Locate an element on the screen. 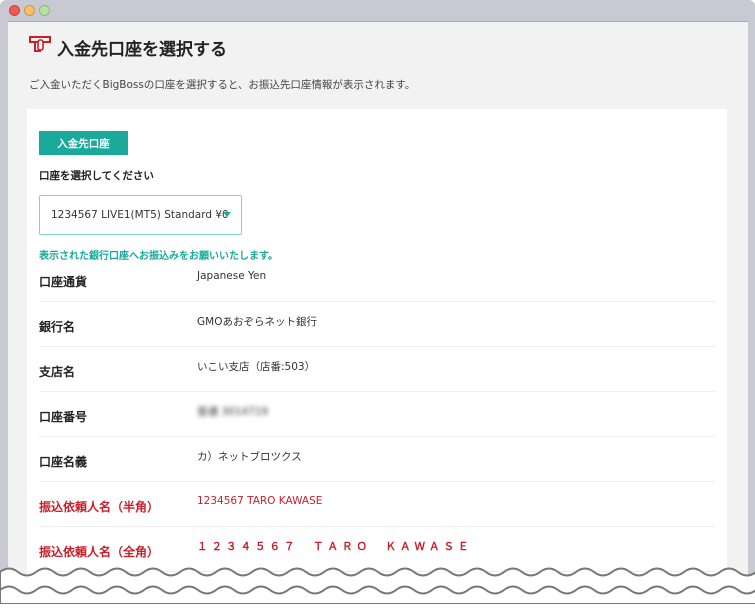 Image resolution: width=755 pixels, height=609 pixels. account-select: 1234567 LIVE1(MT5) Standard ¥0 is located at coordinates (140, 215).